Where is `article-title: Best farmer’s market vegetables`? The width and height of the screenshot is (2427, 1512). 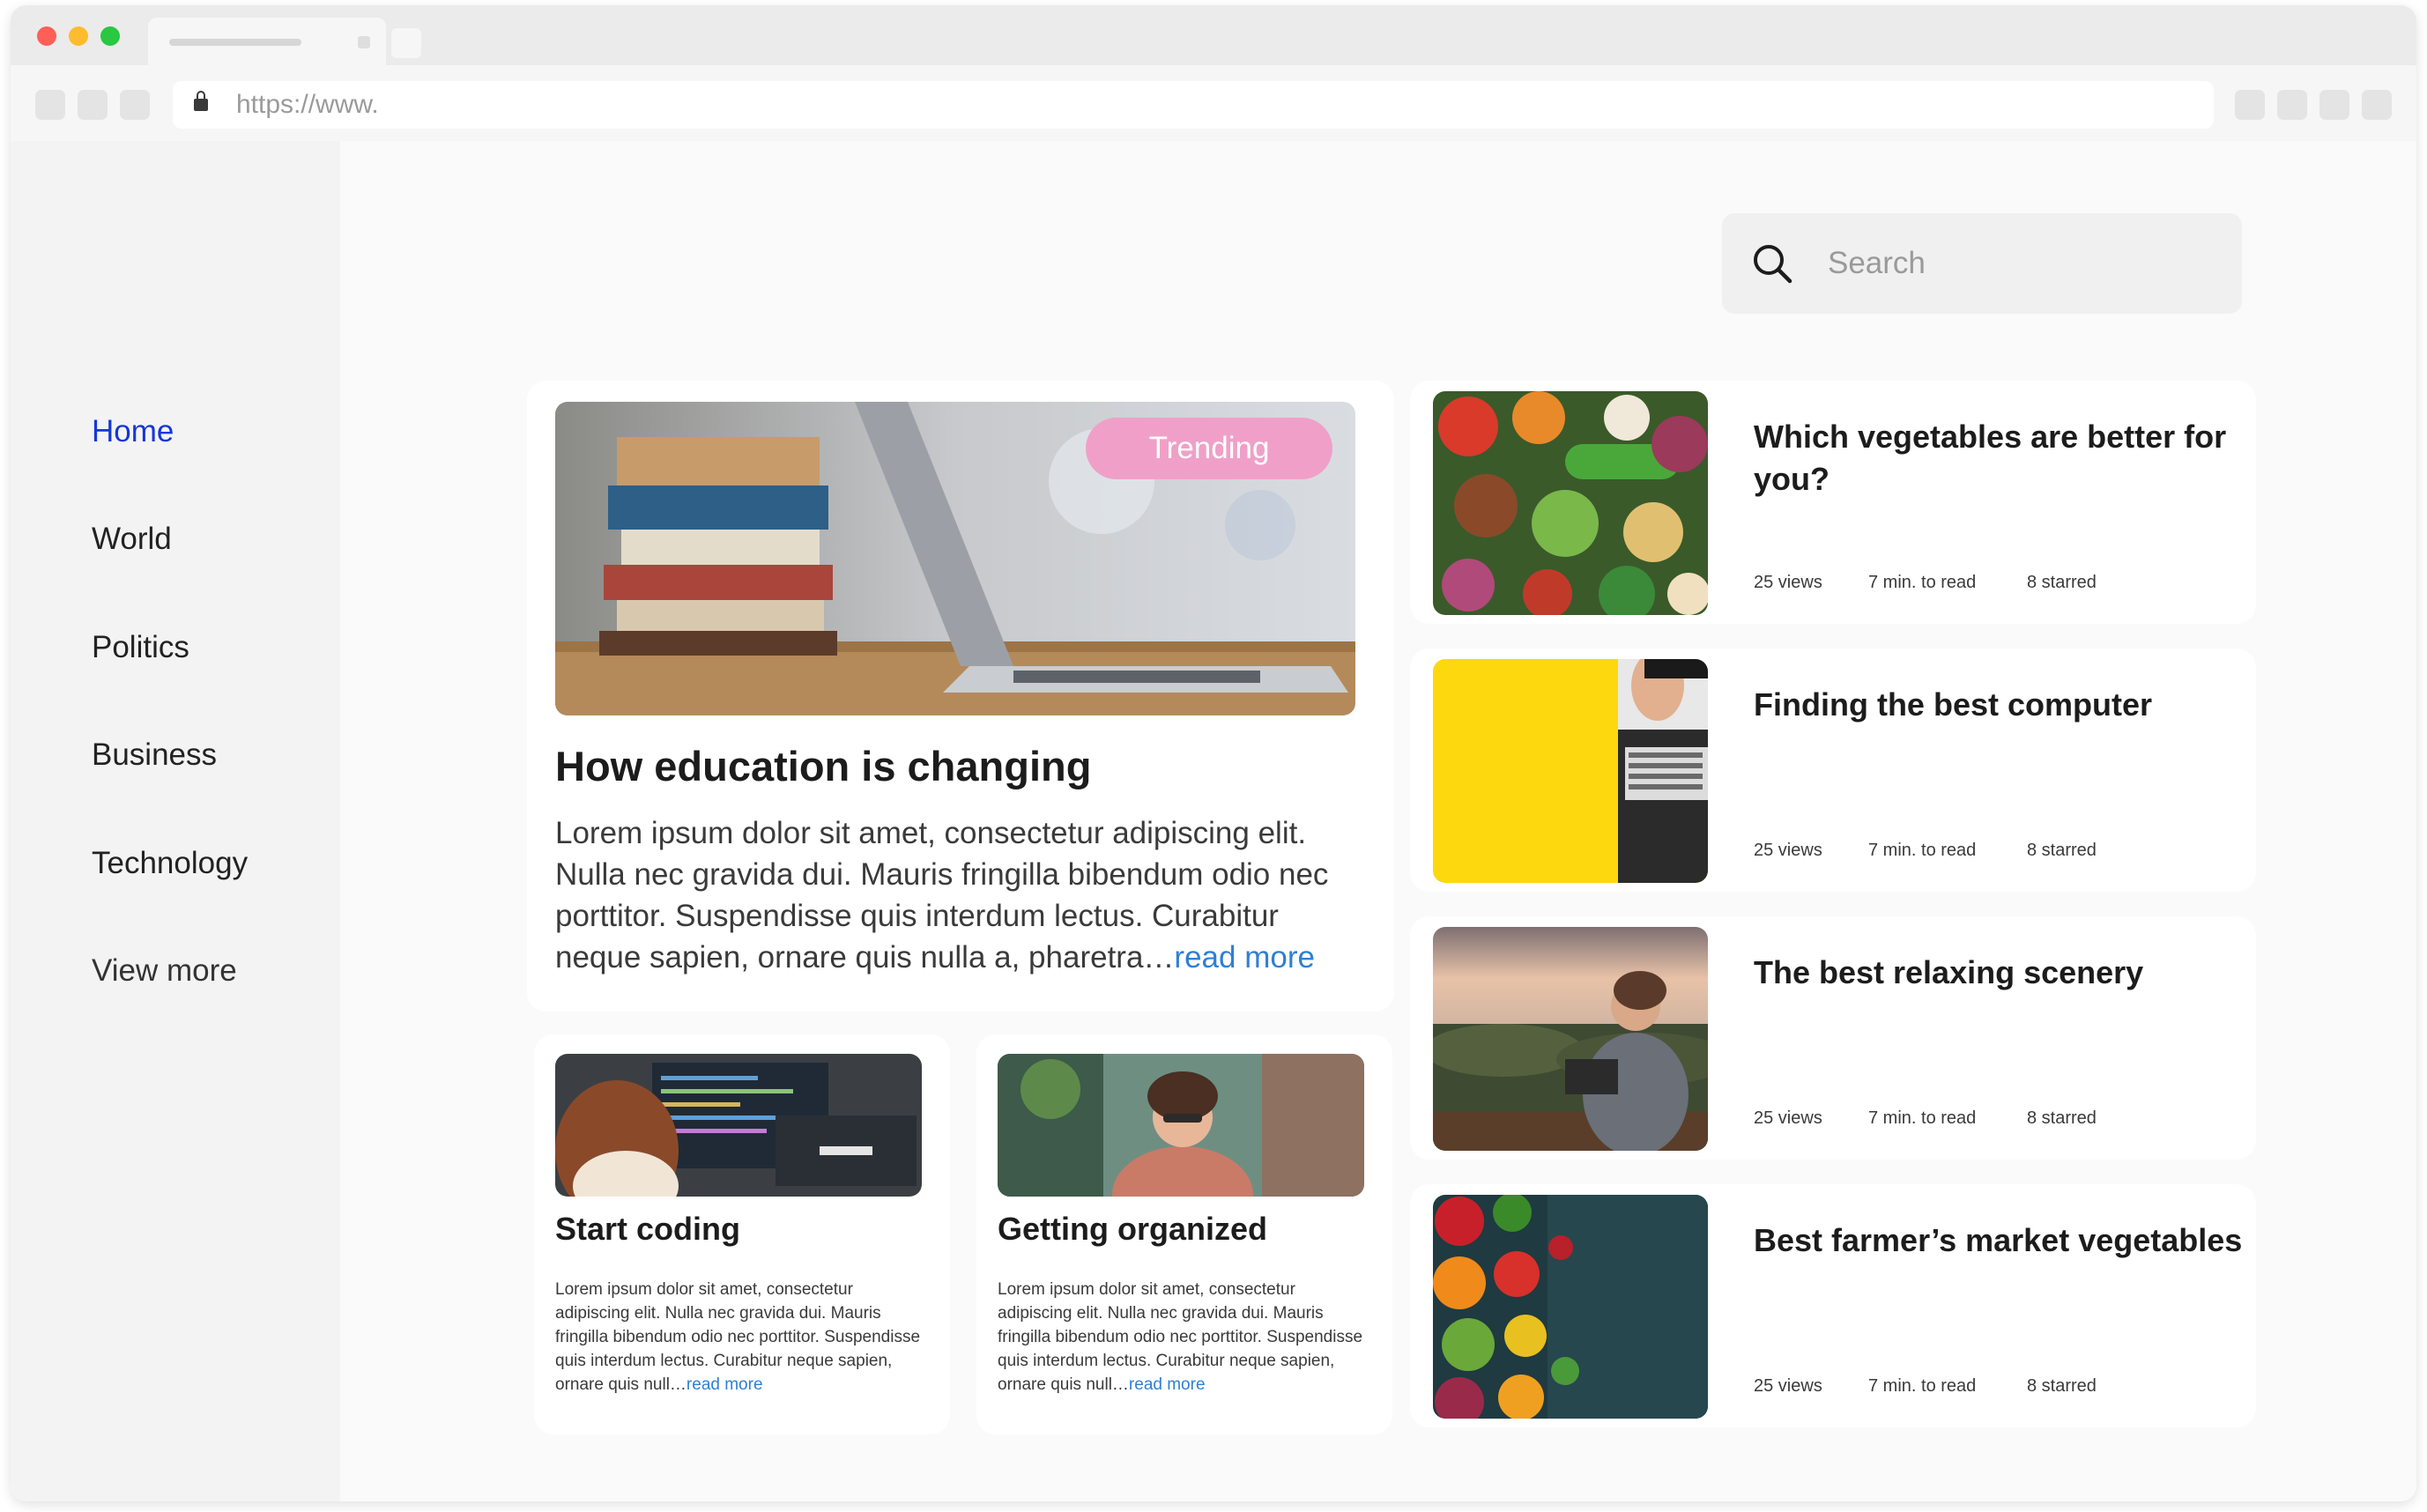 article-title: Best farmer’s market vegetables is located at coordinates (2000, 1240).